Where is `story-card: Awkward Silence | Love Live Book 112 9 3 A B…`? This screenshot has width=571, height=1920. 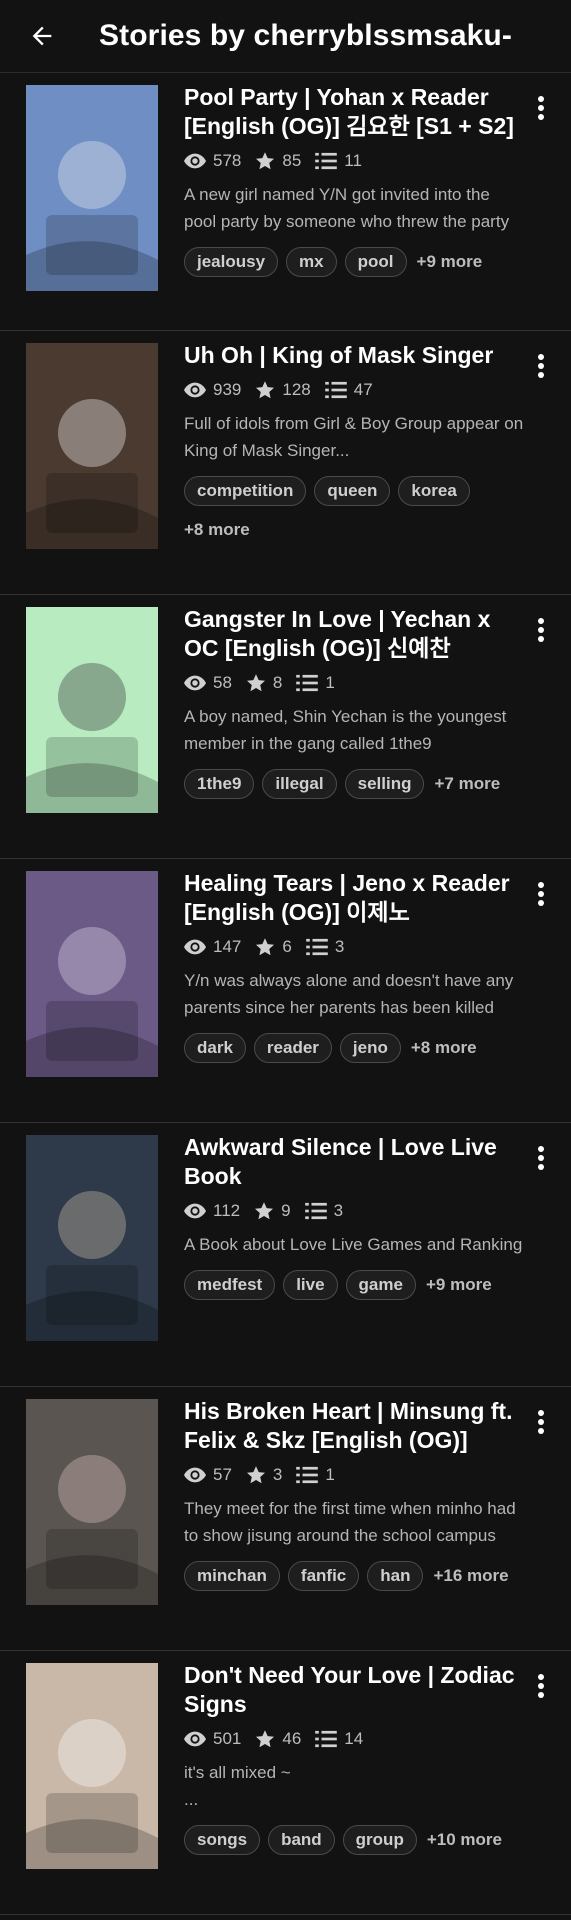 story-card: Awkward Silence | Love Live Book 112 9 3 A B… is located at coordinates (285, 1255).